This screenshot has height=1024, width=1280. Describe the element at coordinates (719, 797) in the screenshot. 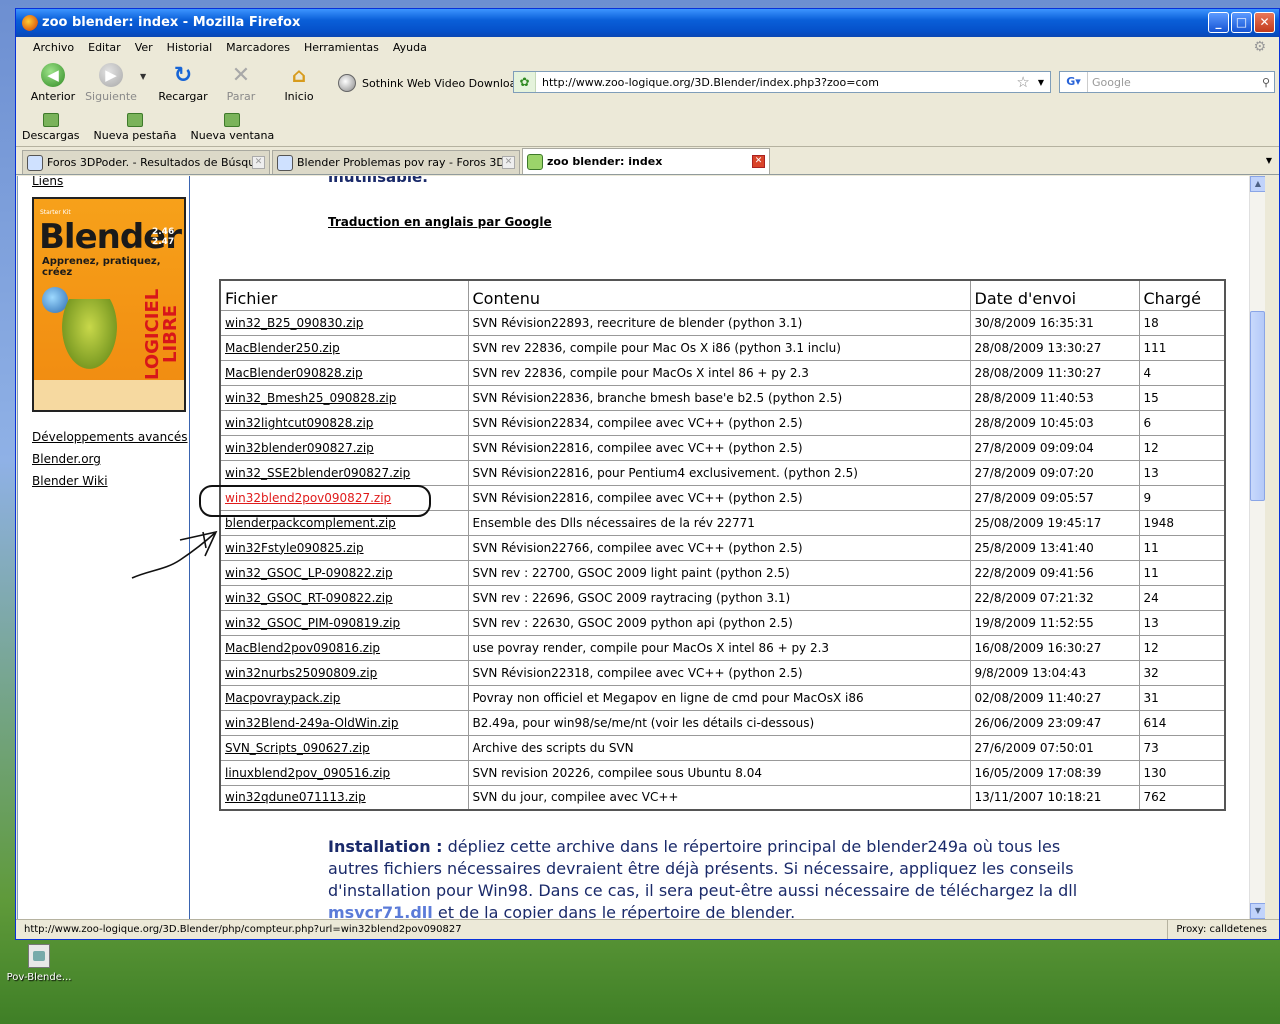

I see `content-cell: SVN du jour, compilee avec VC++` at that location.